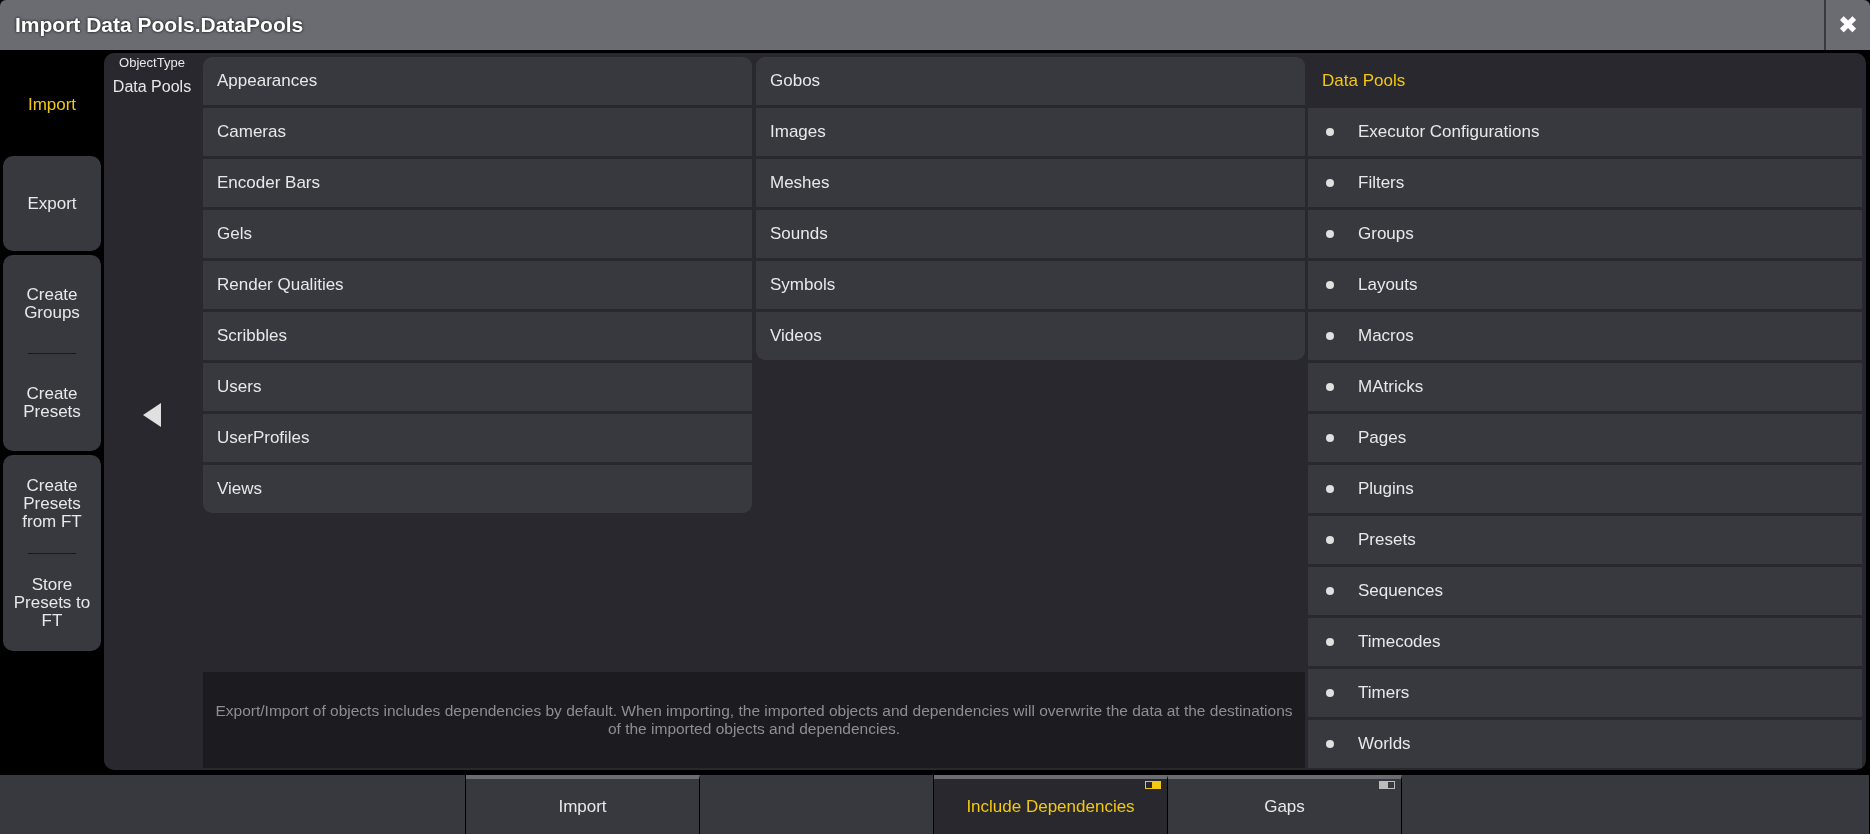 This screenshot has height=834, width=1870. What do you see at coordinates (477, 285) in the screenshot?
I see `list-item: Render Qualities` at bounding box center [477, 285].